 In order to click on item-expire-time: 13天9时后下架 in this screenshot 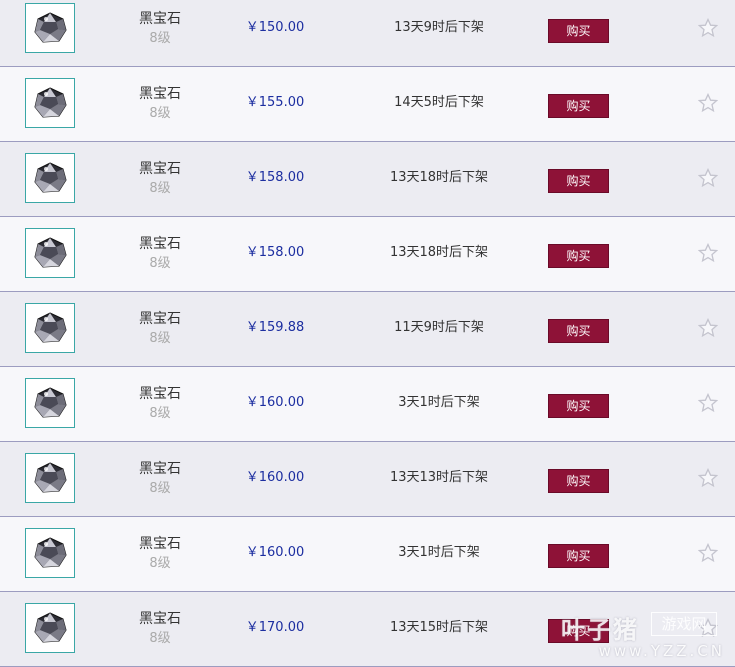, I will do `click(439, 27)`.